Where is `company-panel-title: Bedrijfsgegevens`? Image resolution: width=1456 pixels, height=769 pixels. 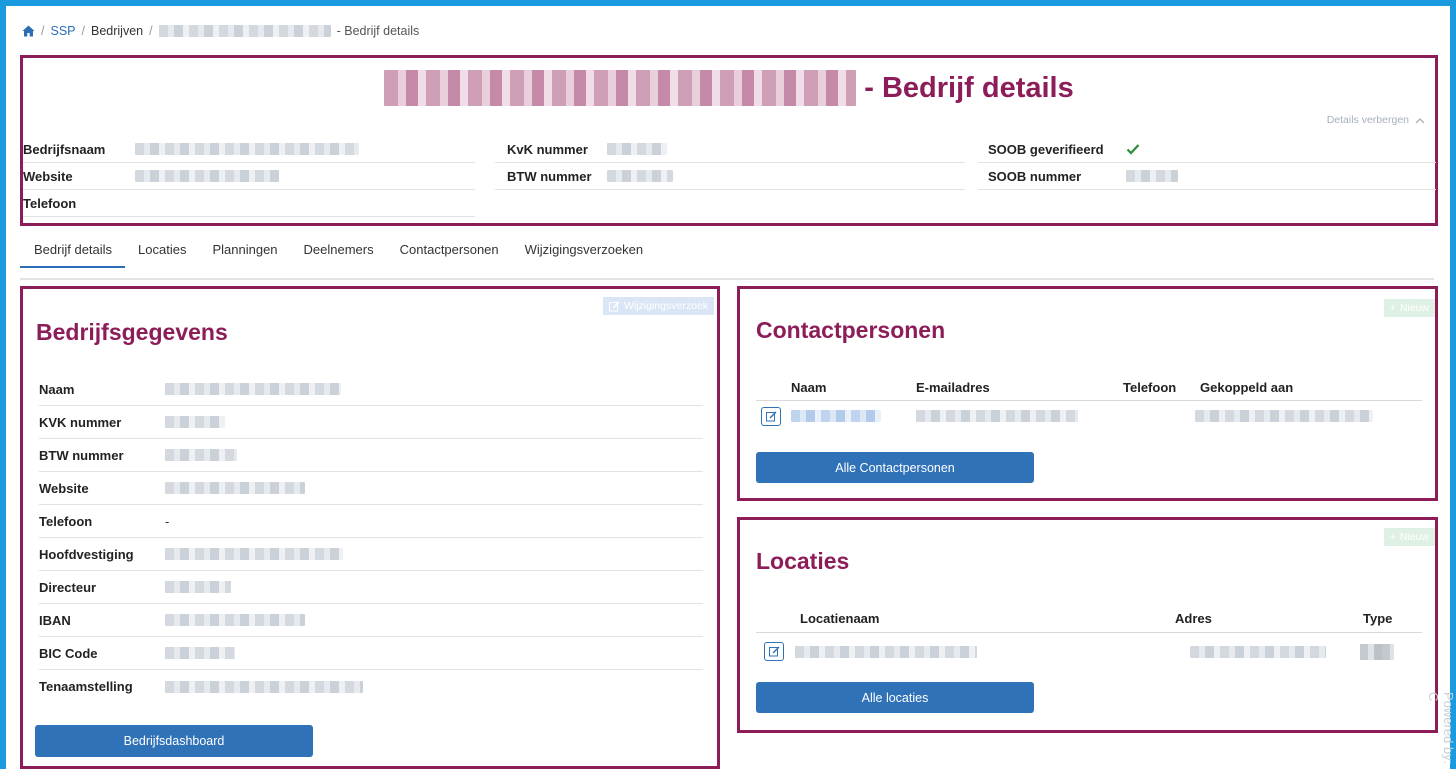
company-panel-title: Bedrijfsgegevens is located at coordinates (132, 332).